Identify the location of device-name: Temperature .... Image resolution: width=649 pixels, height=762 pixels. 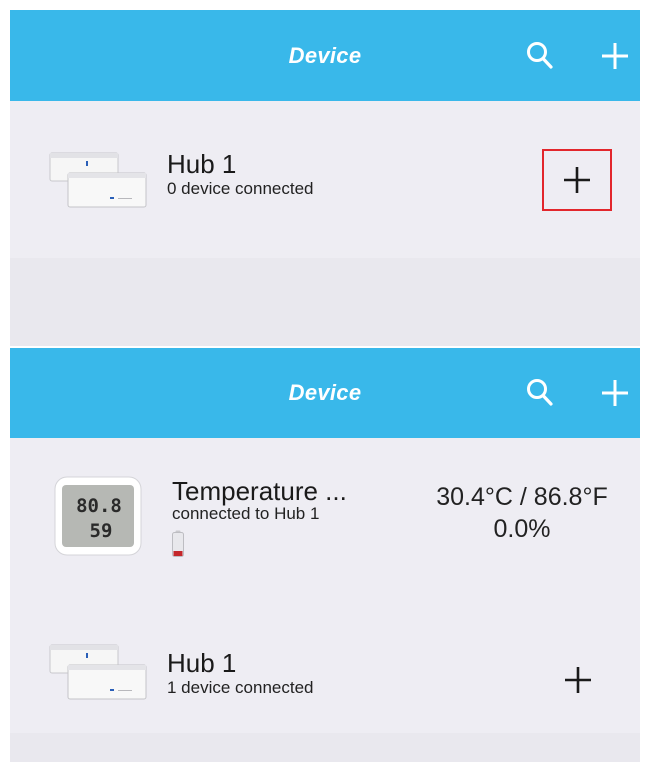
(259, 491).